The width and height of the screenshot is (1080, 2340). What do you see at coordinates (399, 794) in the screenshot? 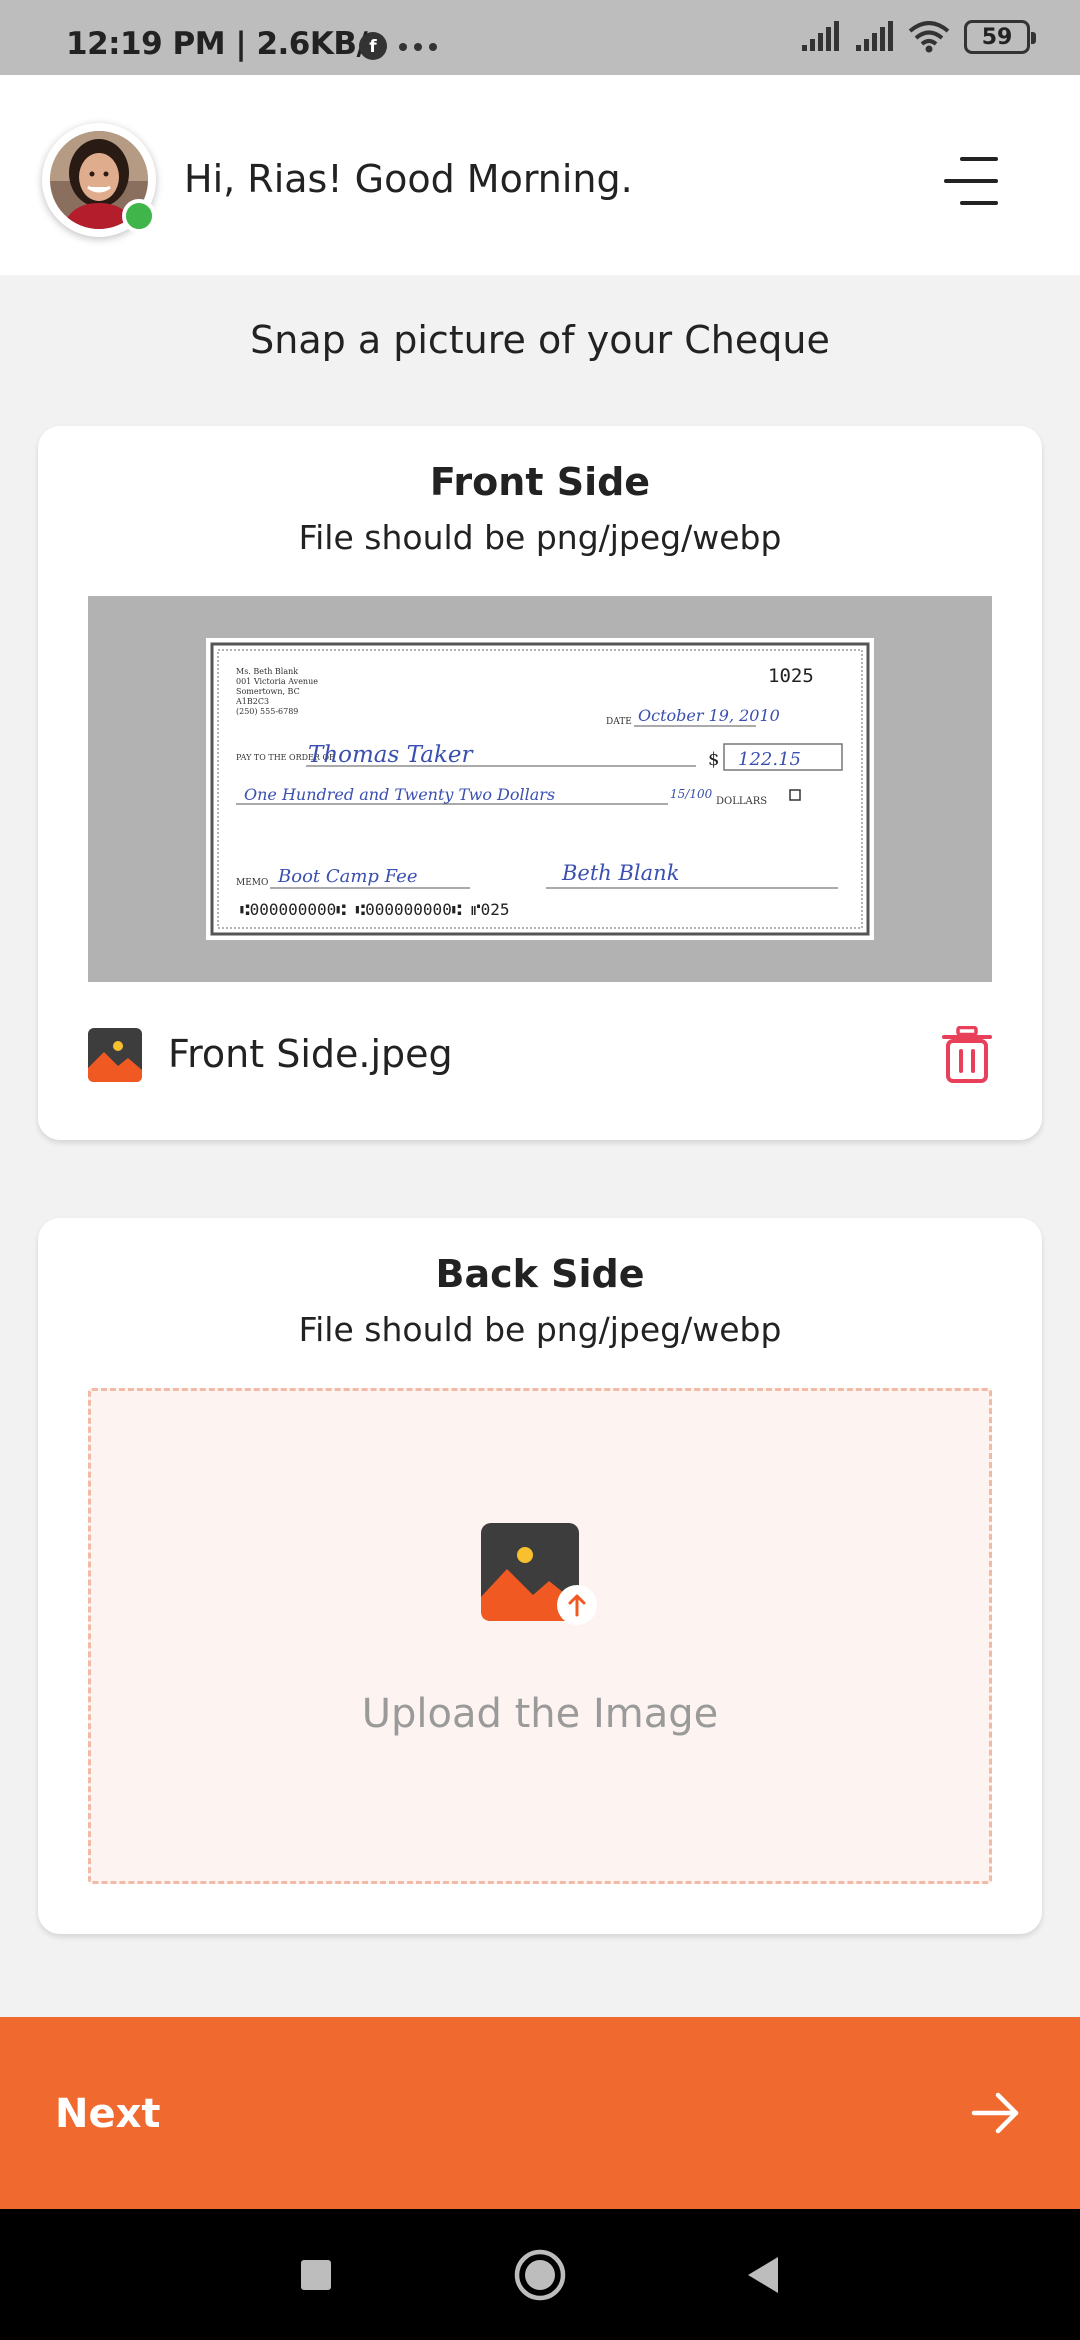
I see `cheque-amount-words: One Hundred and Twenty Two Dollars` at bounding box center [399, 794].